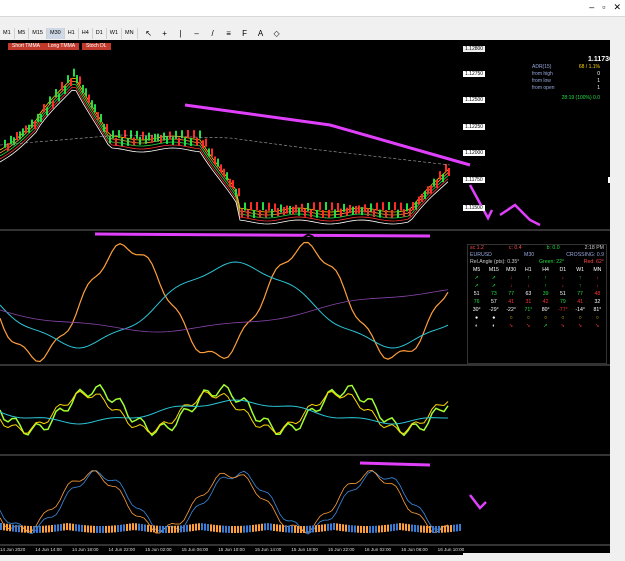 The height and width of the screenshot is (561, 625). What do you see at coordinates (229, 33) in the screenshot?
I see `channel-icon: ≡` at bounding box center [229, 33].